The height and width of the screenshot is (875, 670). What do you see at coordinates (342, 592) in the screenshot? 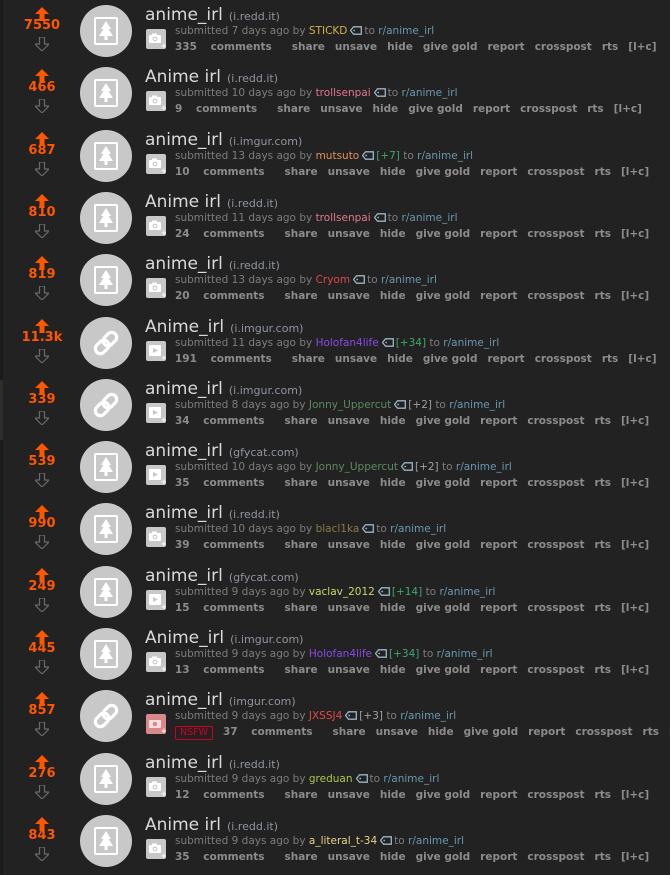
I see `author-link: vaclav_2012` at bounding box center [342, 592].